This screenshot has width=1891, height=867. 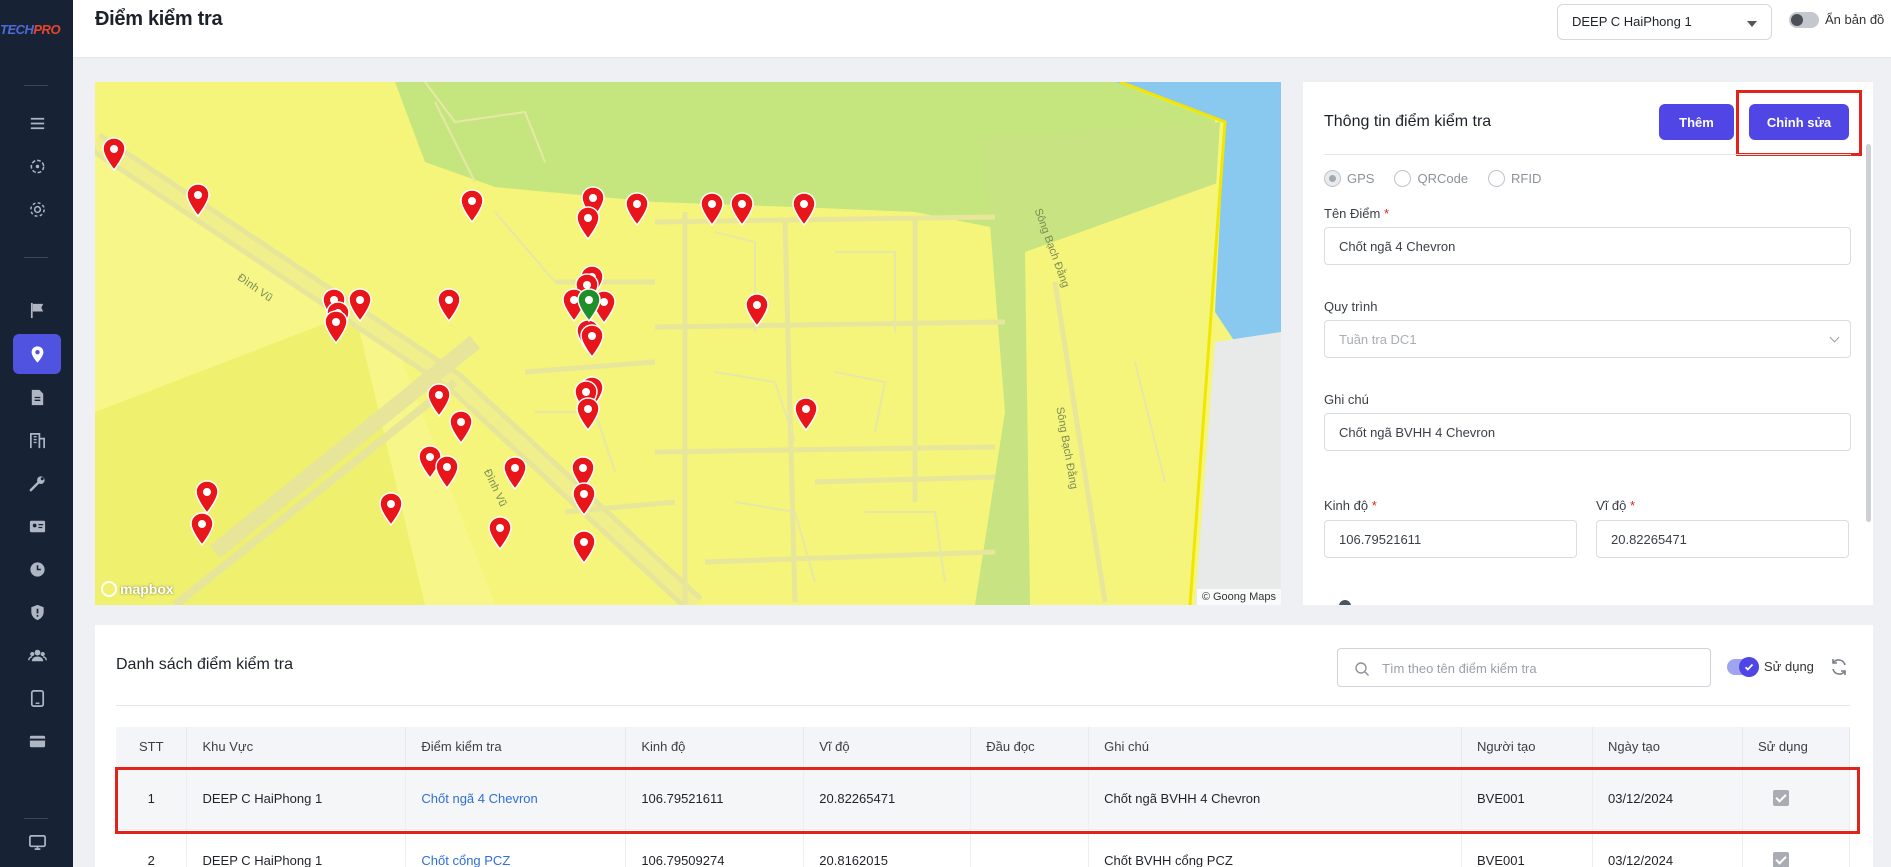 What do you see at coordinates (479, 798) in the screenshot?
I see `checkpoint-link: Chốt ngã 4 Chevron` at bounding box center [479, 798].